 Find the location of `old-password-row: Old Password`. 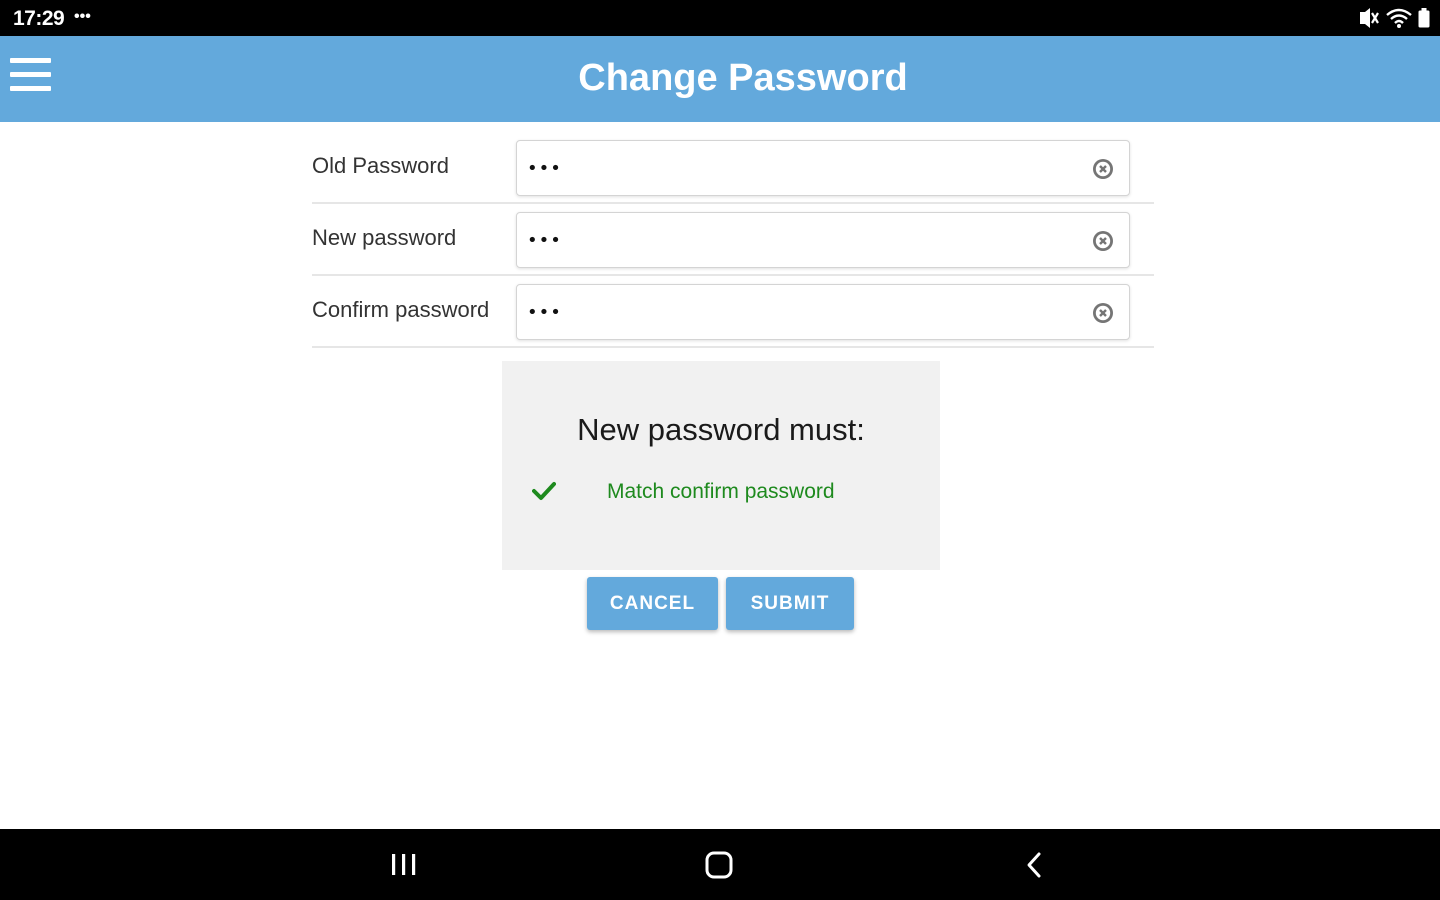

old-password-row: Old Password is located at coordinates (733, 168).